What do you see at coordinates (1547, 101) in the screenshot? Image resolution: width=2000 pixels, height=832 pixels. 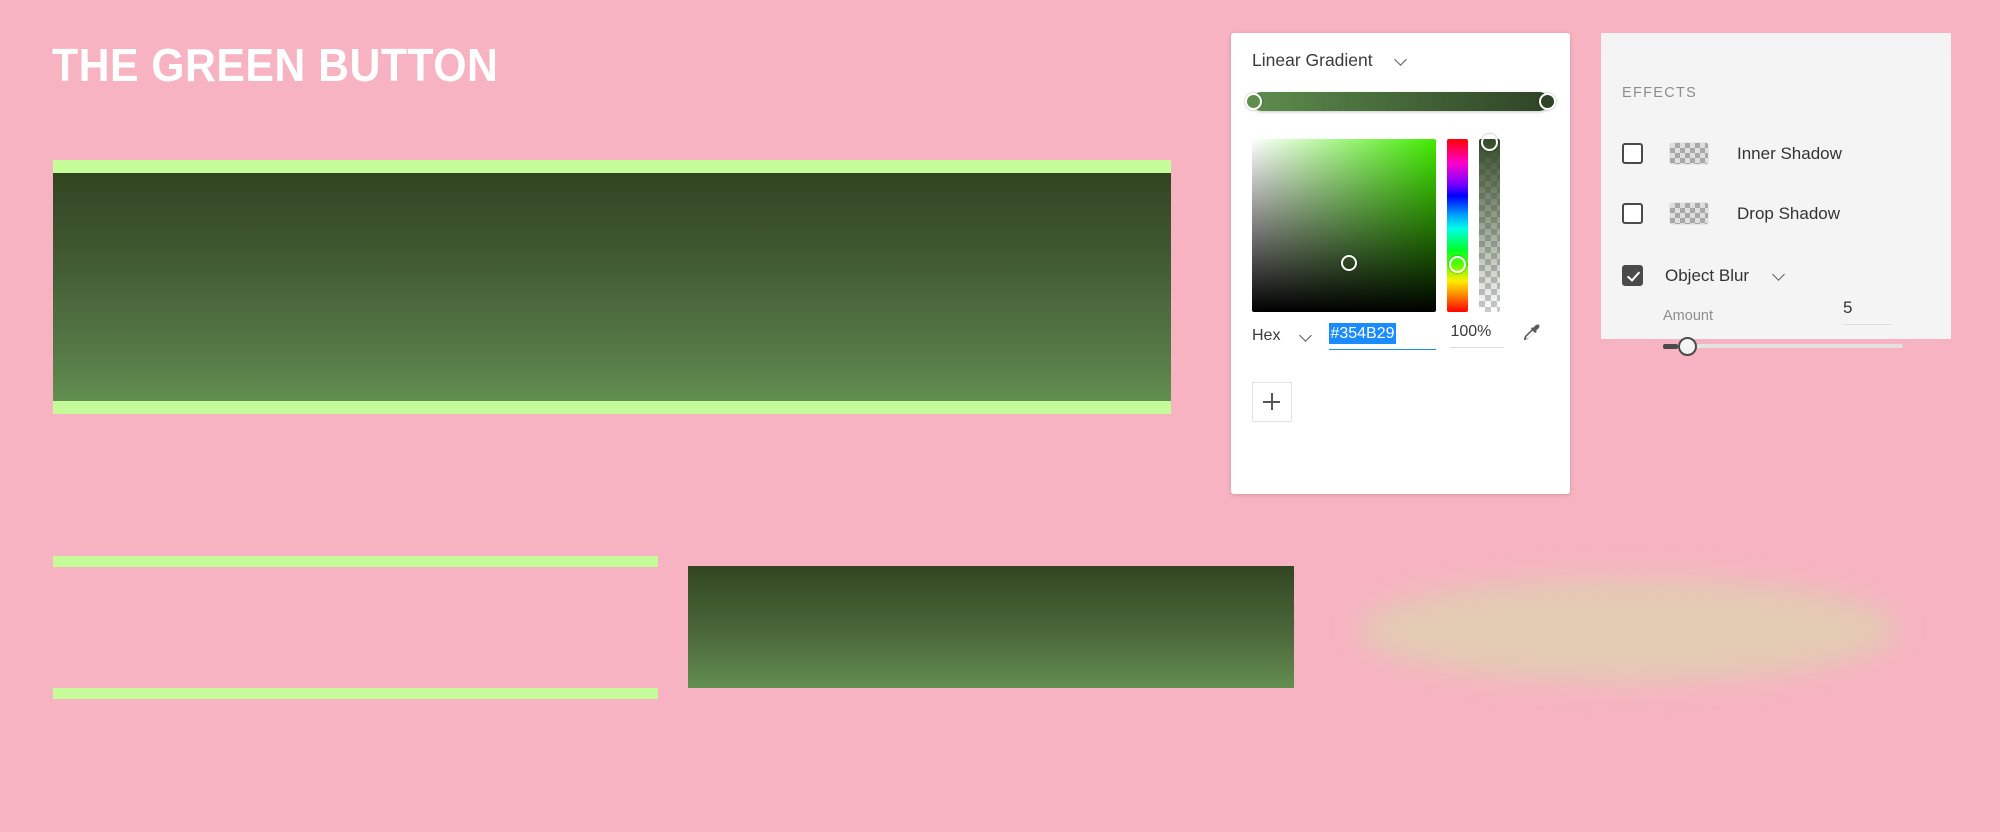 I see `gradient-stop-end-handle` at bounding box center [1547, 101].